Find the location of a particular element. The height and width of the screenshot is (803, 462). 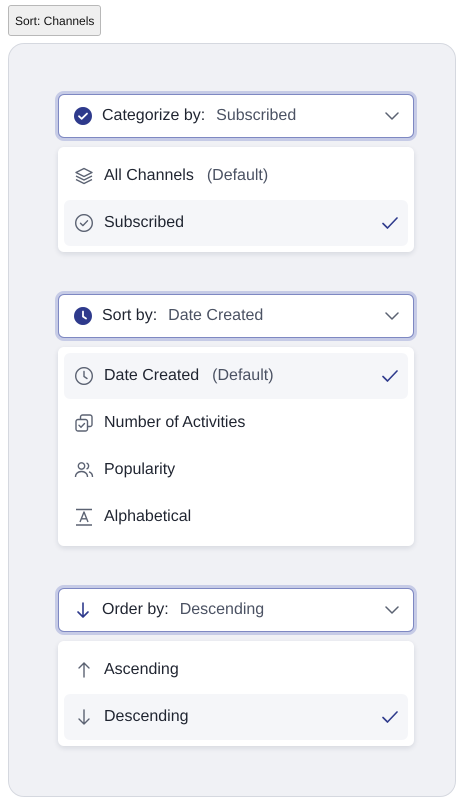

dropdown-trigger: Sort by: Date Created is located at coordinates (236, 316).